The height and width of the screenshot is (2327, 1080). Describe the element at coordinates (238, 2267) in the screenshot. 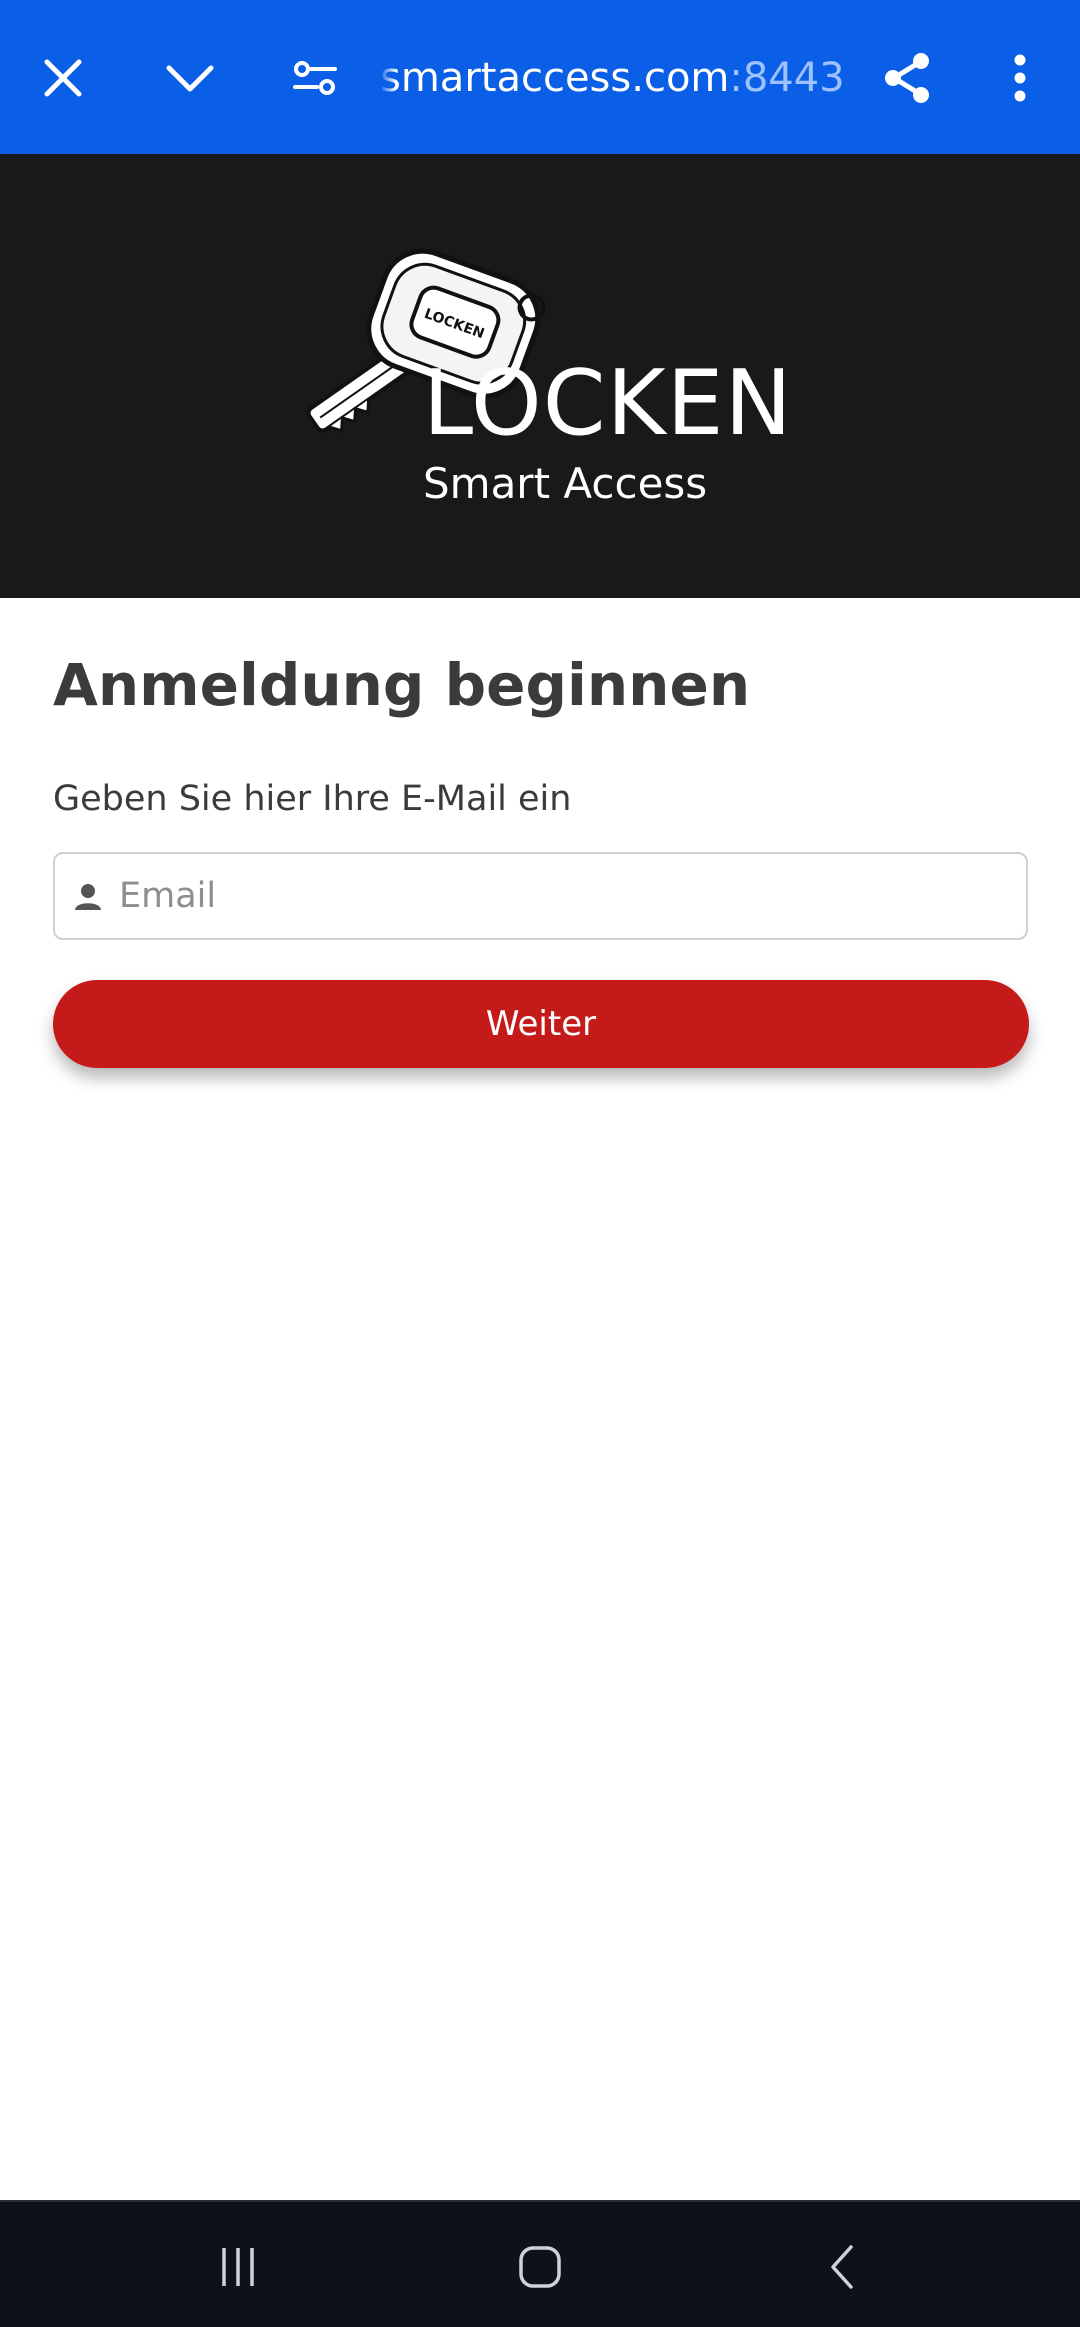

I see `recent-apps-icon` at that location.